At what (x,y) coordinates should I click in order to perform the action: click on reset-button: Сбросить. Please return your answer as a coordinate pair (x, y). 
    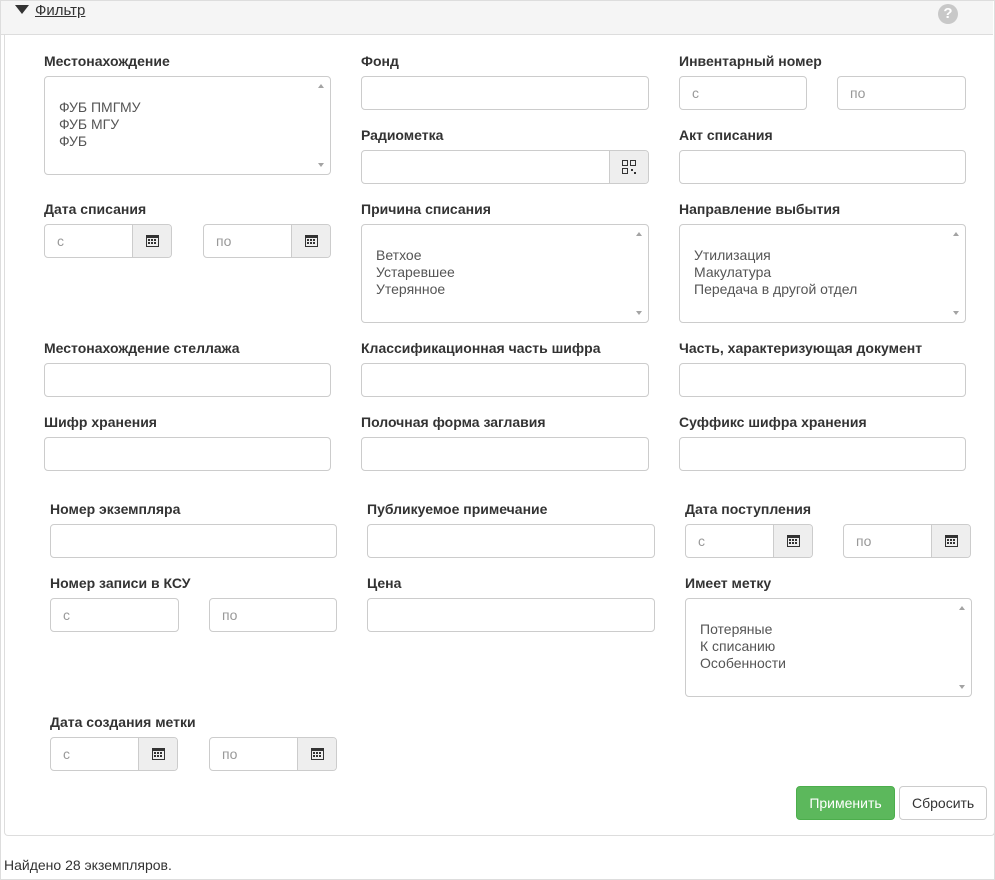
    Looking at the image, I should click on (943, 803).